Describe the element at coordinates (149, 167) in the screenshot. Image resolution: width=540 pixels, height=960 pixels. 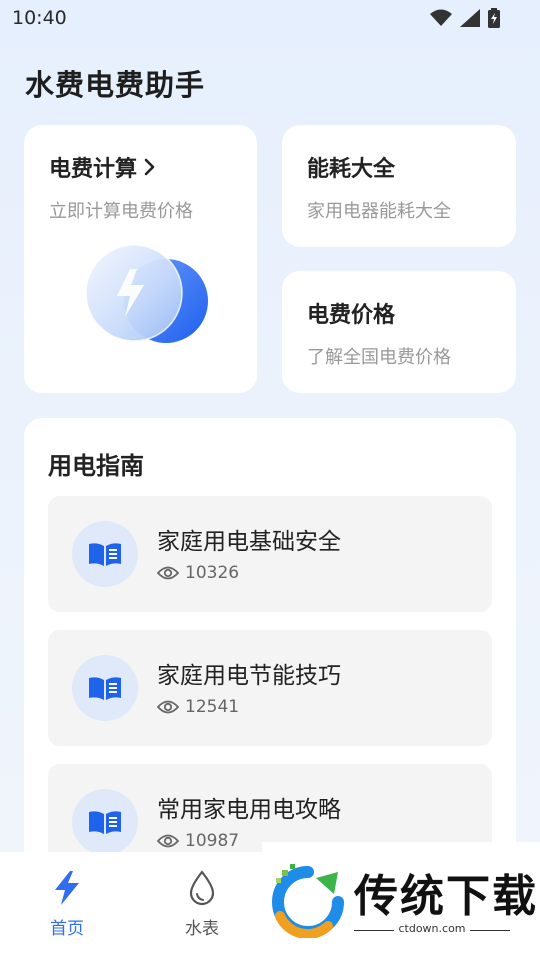
I see `chevron-right-icon` at that location.